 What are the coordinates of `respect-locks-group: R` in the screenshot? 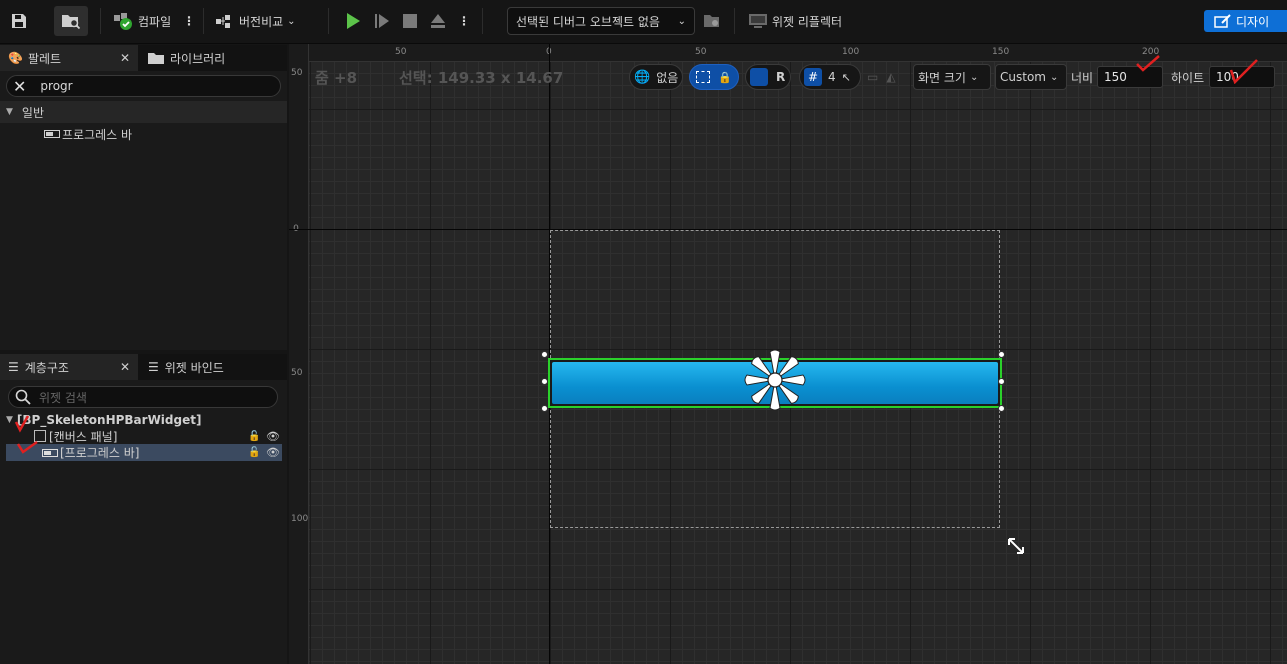 It's located at (768, 77).